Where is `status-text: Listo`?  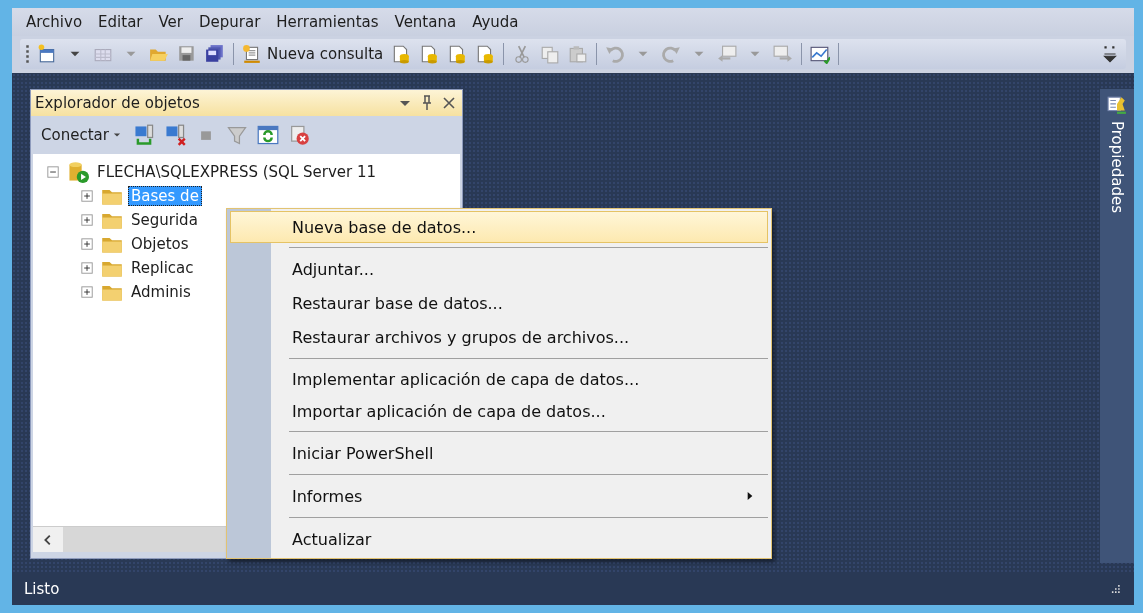 status-text: Listo is located at coordinates (42, 589).